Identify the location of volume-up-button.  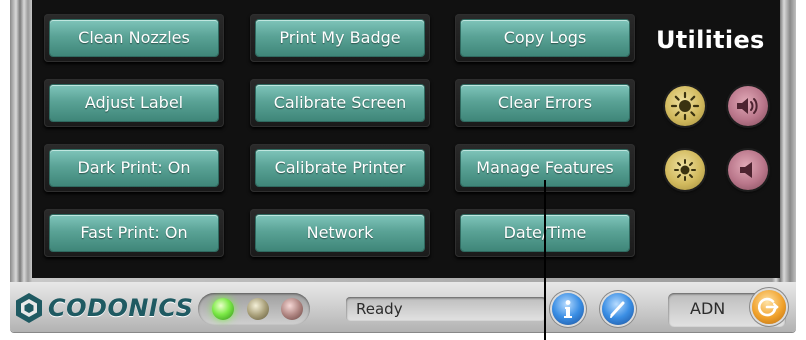
(748, 106).